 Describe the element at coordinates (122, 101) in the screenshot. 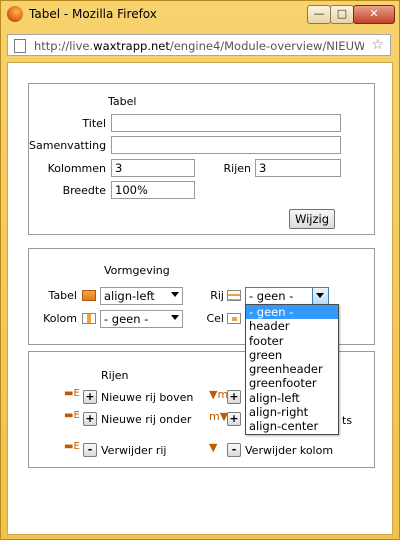

I see `tabel-legend: Tabel` at that location.